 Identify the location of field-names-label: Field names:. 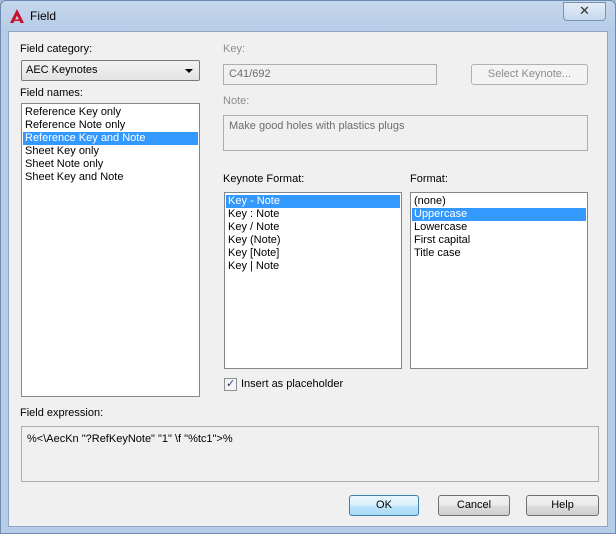
(51, 93).